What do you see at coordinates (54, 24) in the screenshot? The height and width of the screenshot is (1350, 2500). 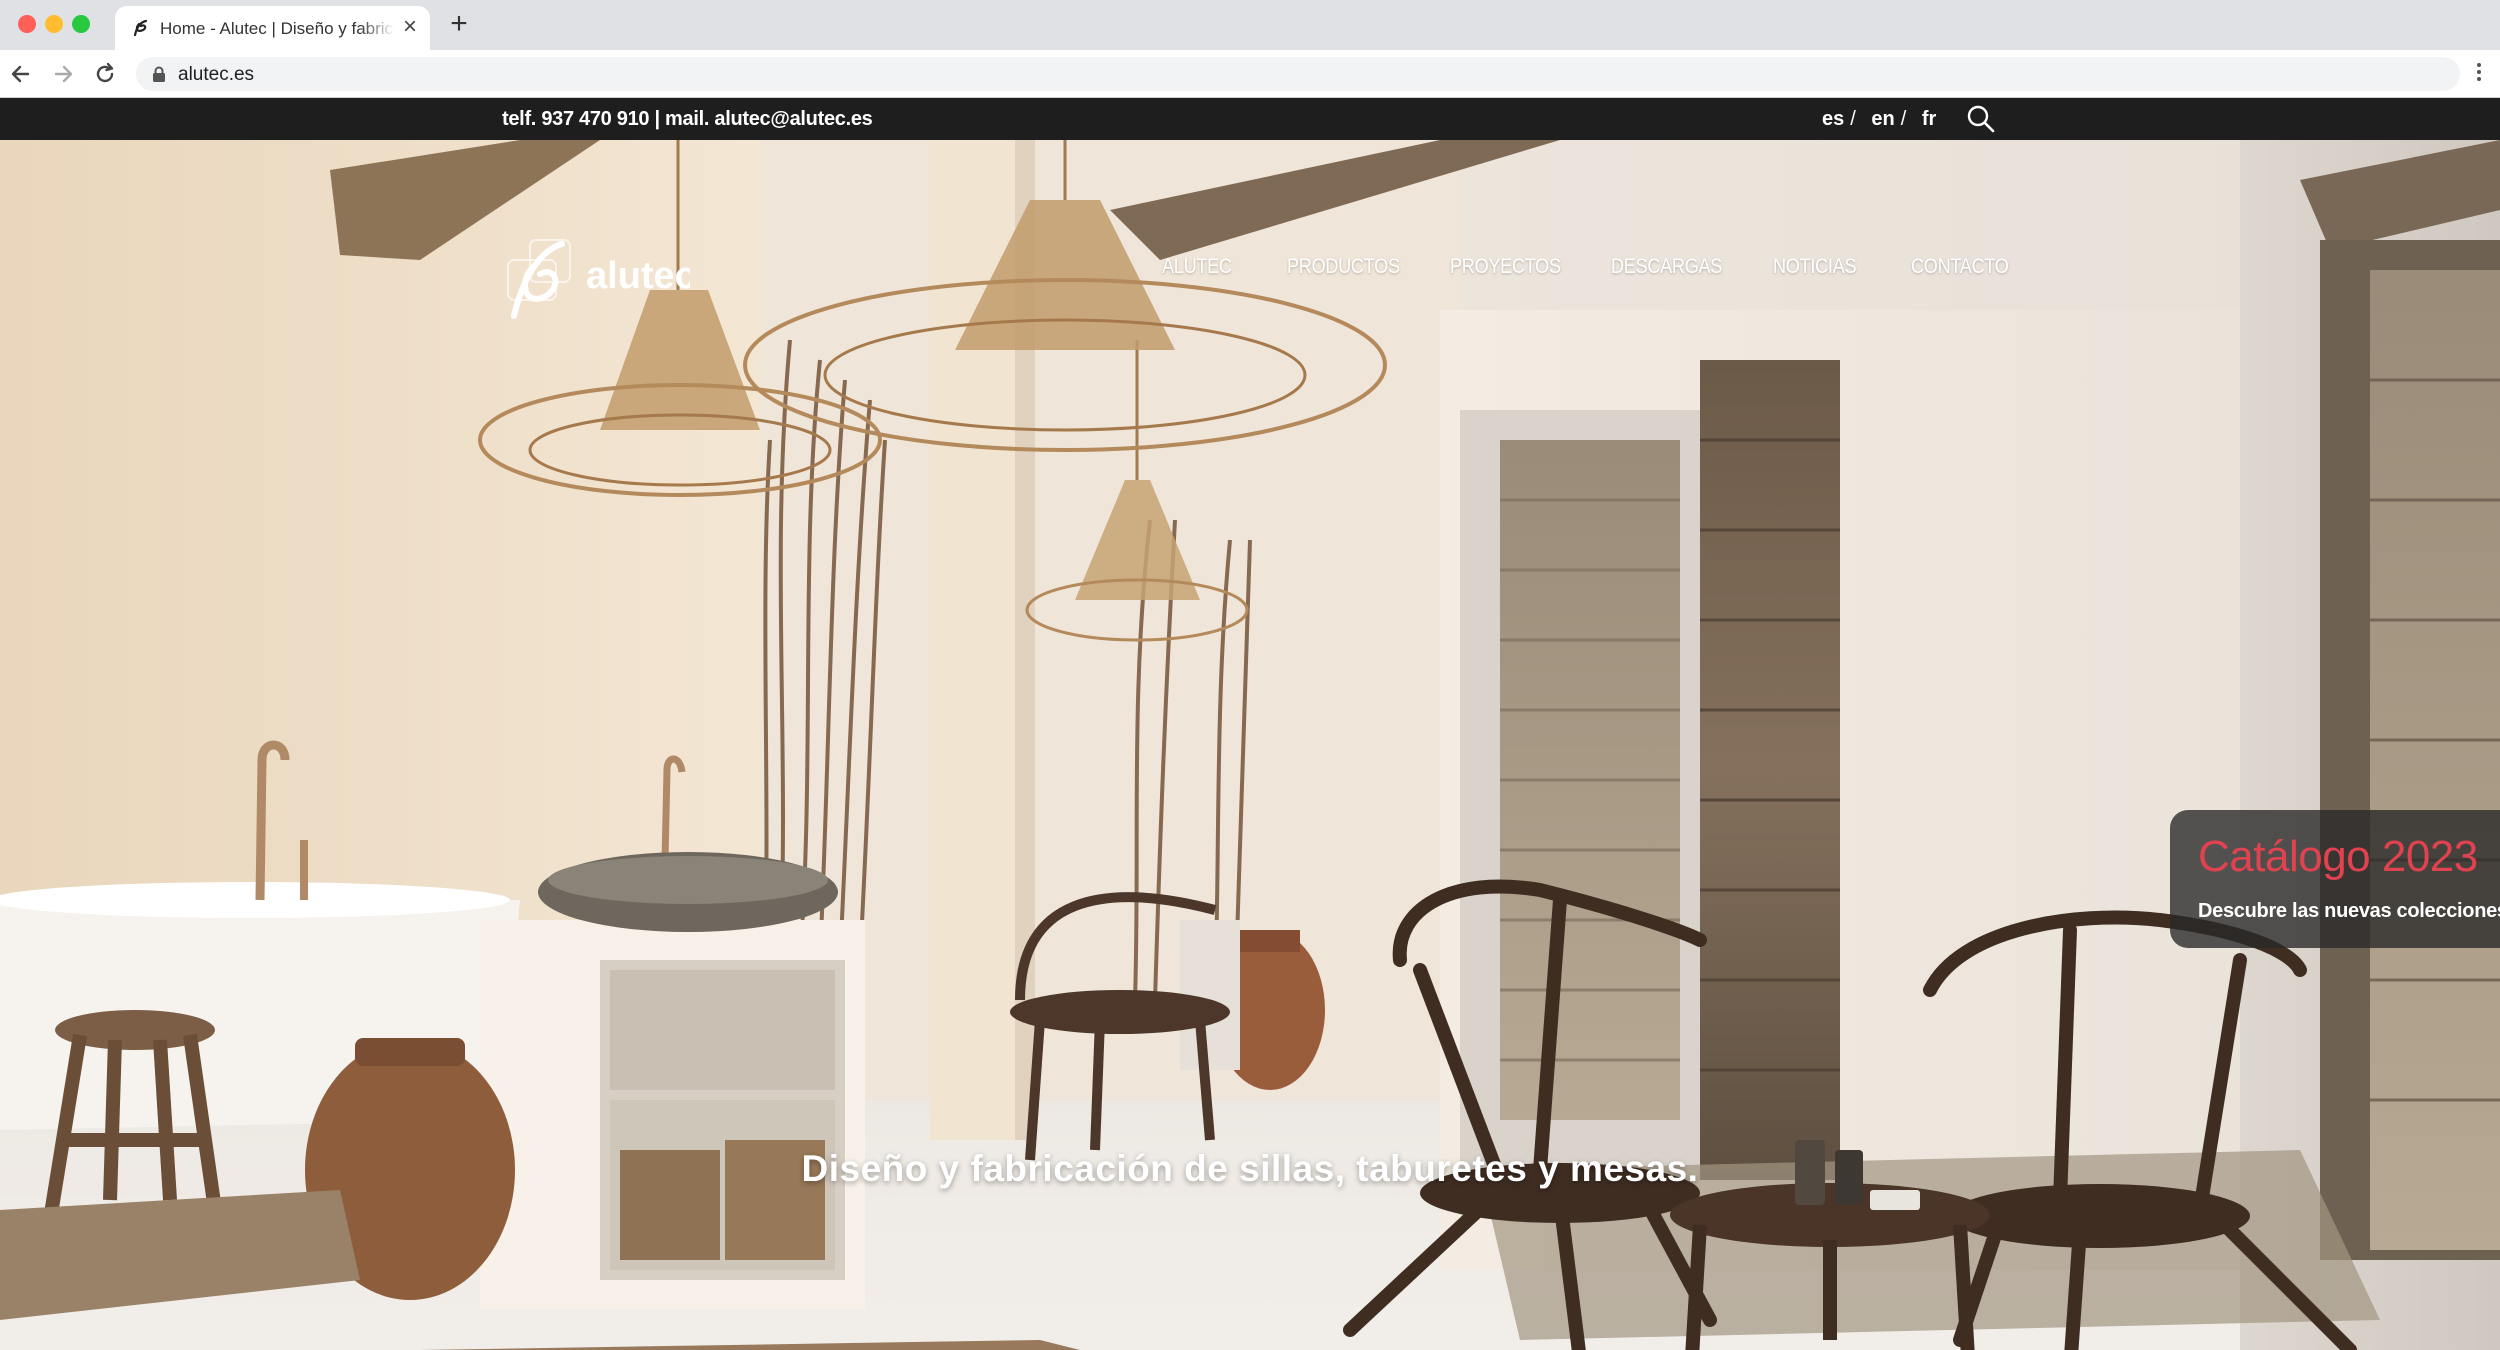 I see `minimize-window-button` at bounding box center [54, 24].